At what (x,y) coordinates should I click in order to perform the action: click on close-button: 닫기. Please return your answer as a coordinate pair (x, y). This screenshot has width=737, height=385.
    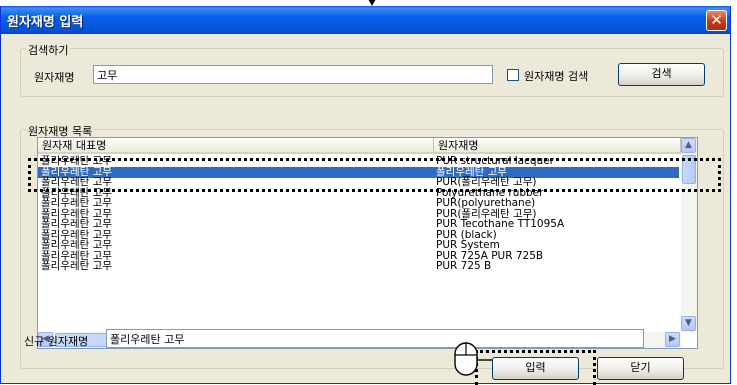
    Looking at the image, I should click on (640, 368).